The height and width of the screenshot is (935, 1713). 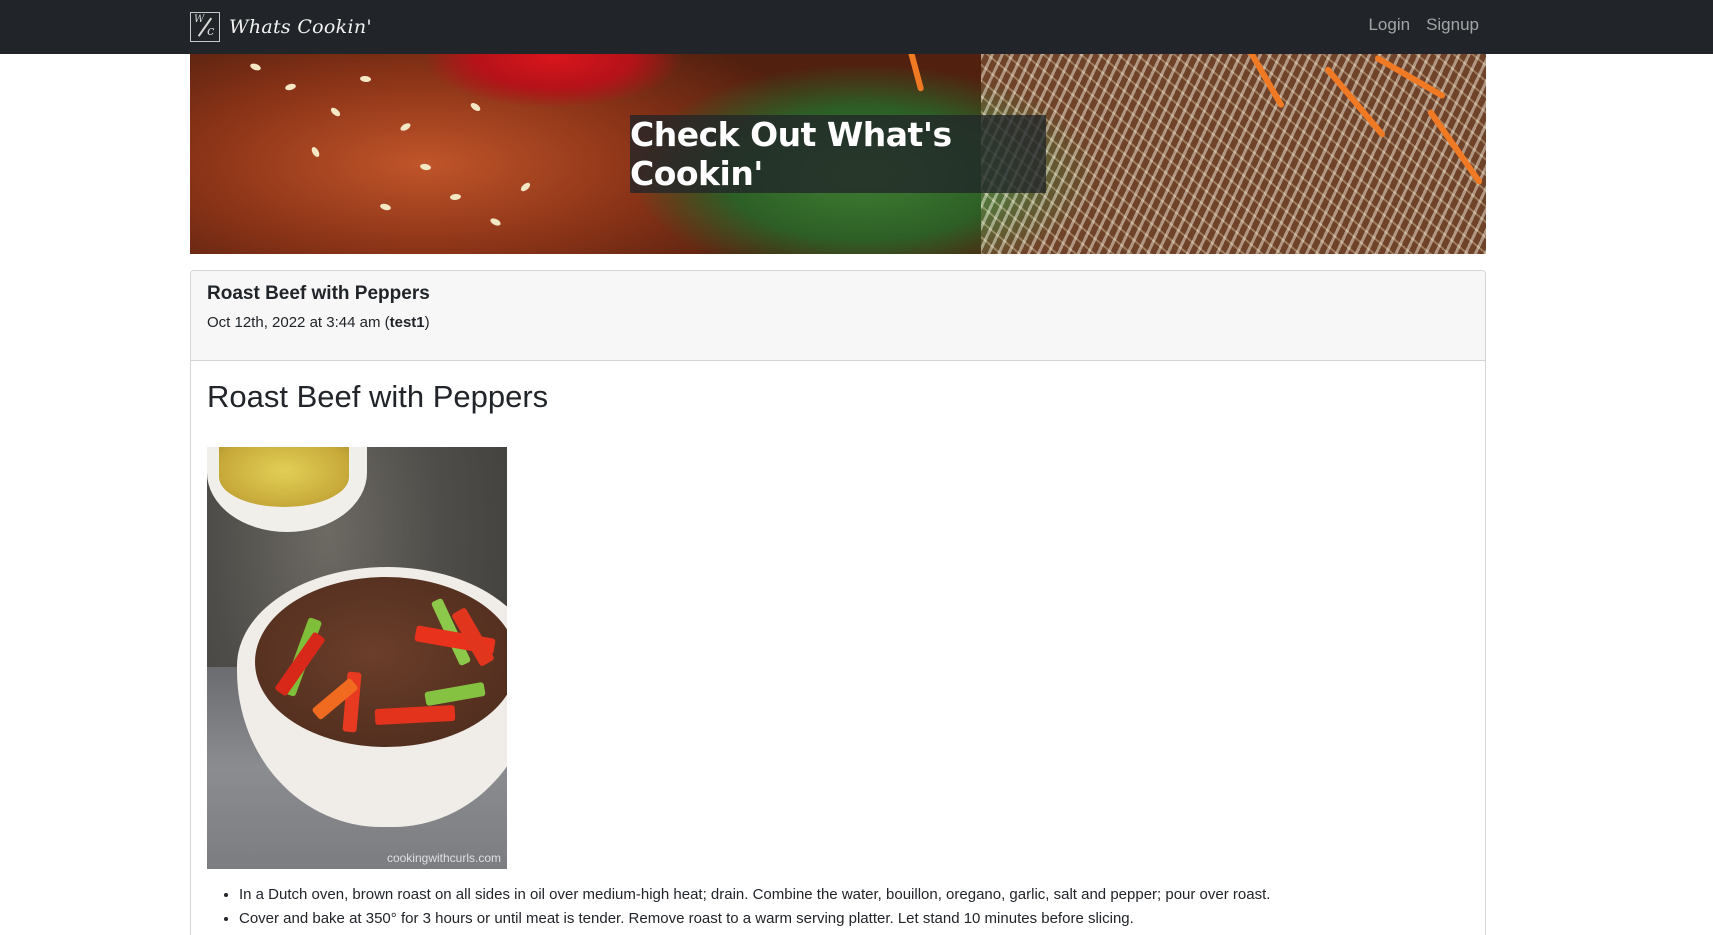 I want to click on post-meta: Oct 12th, 2022 at 3:44 am (test1), so click(x=838, y=322).